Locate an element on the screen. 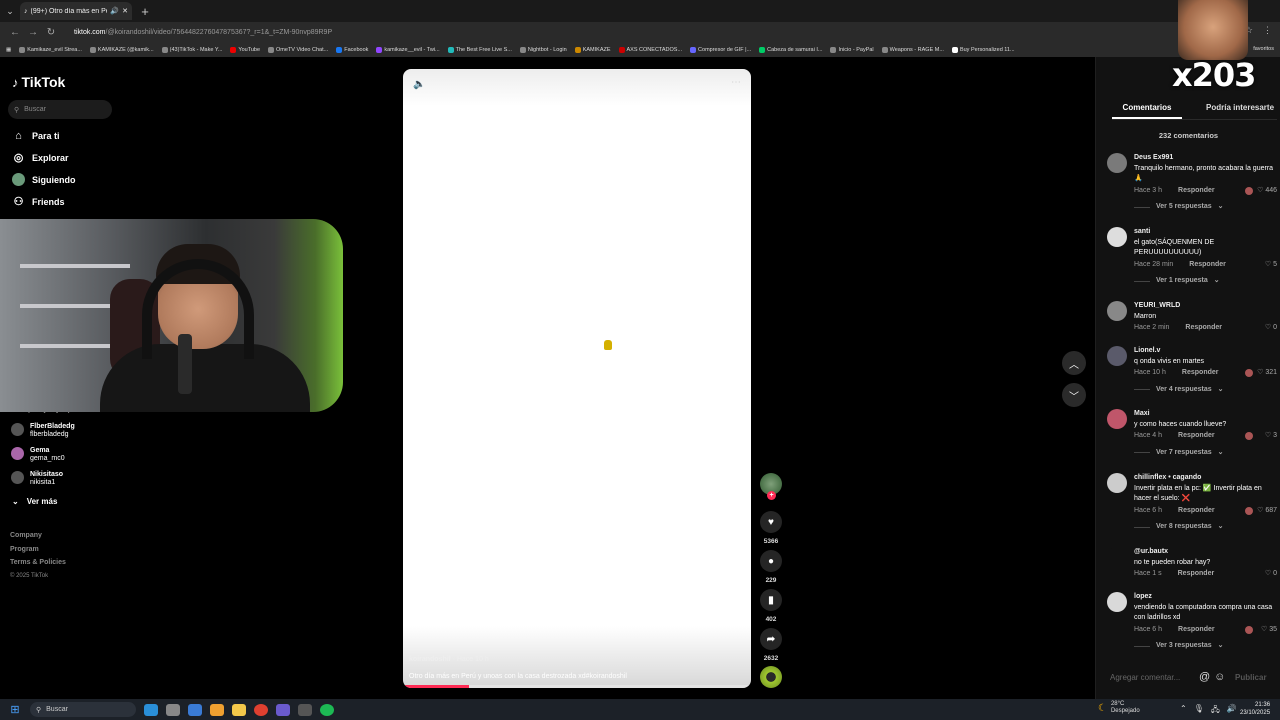 The image size is (1280, 720). edge-icon is located at coordinates (151, 709).